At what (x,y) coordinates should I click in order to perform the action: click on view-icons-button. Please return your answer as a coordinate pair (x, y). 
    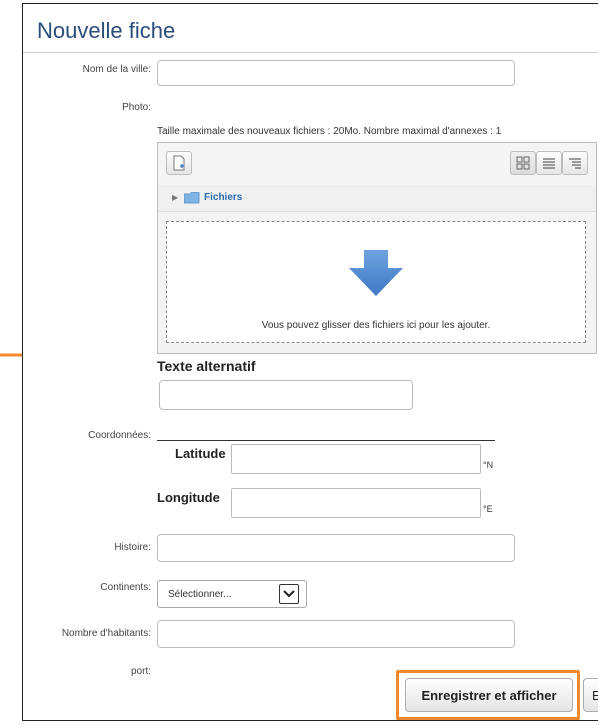
    Looking at the image, I should click on (523, 163).